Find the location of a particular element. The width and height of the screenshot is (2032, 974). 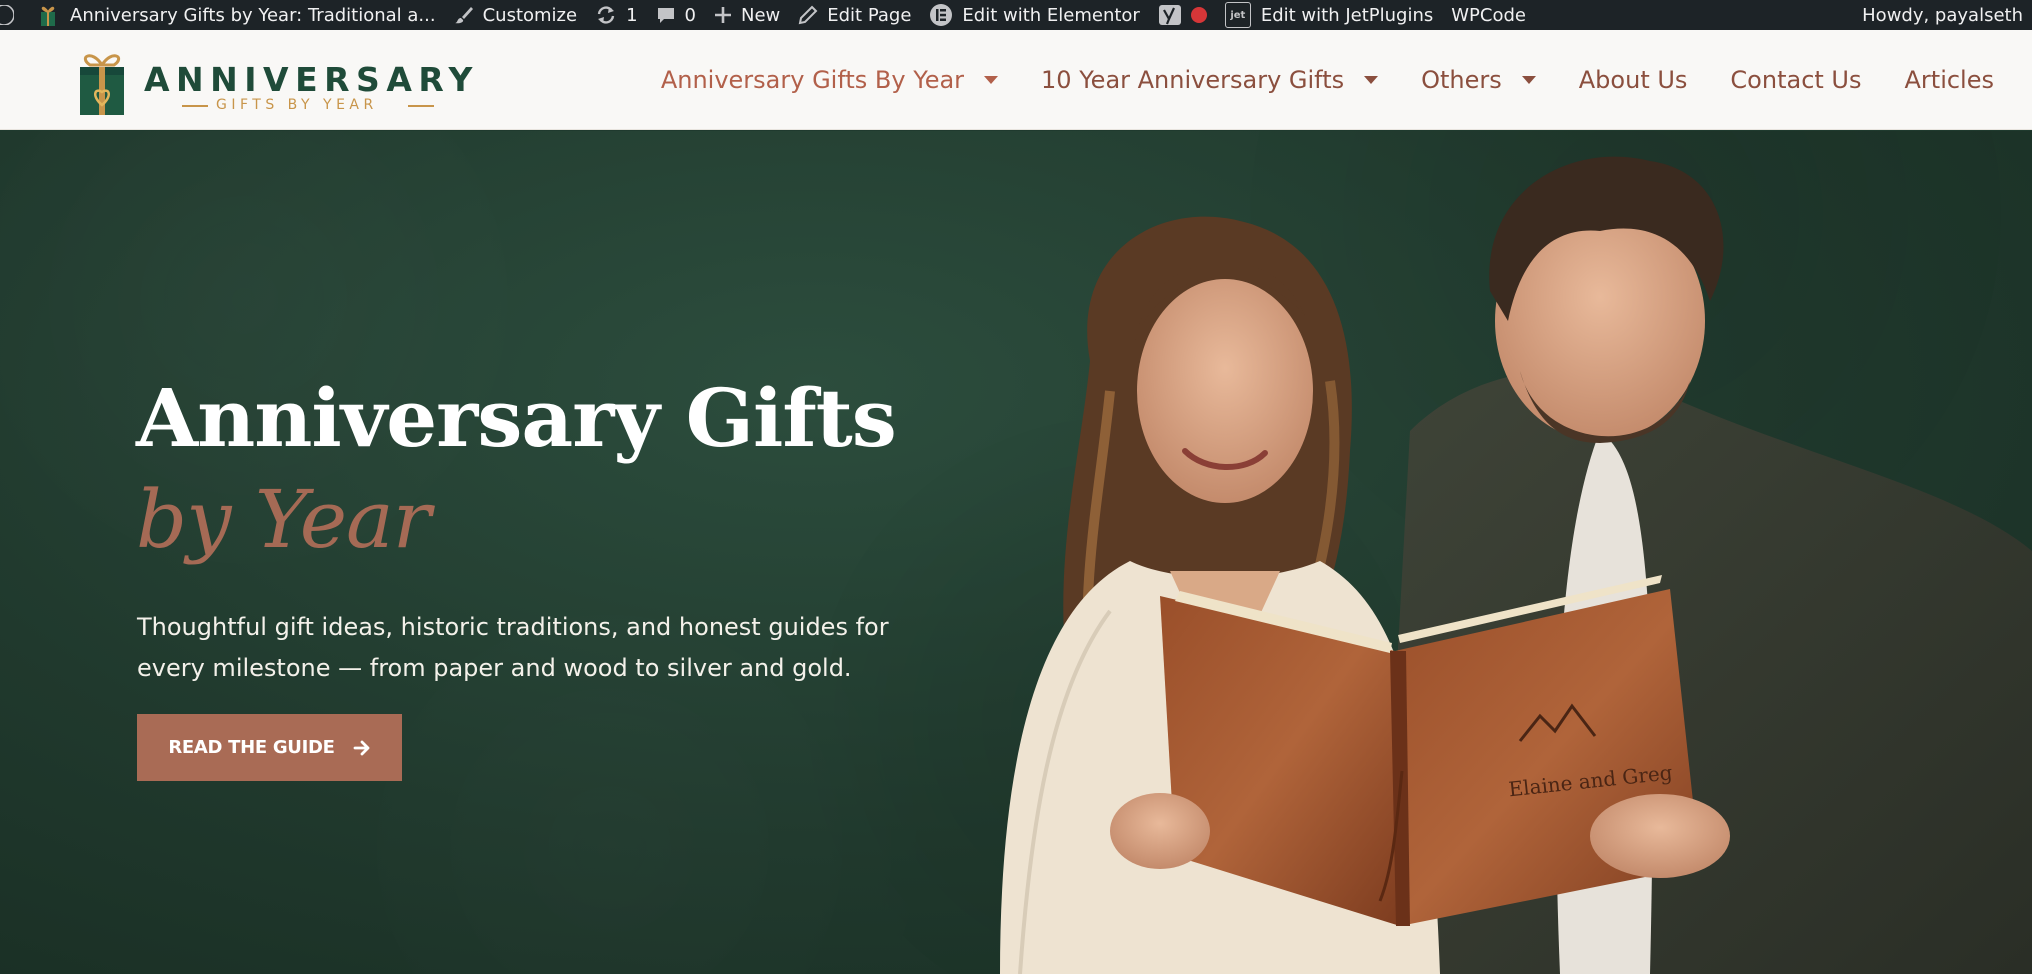

comments-count: 0 is located at coordinates (690, 15).